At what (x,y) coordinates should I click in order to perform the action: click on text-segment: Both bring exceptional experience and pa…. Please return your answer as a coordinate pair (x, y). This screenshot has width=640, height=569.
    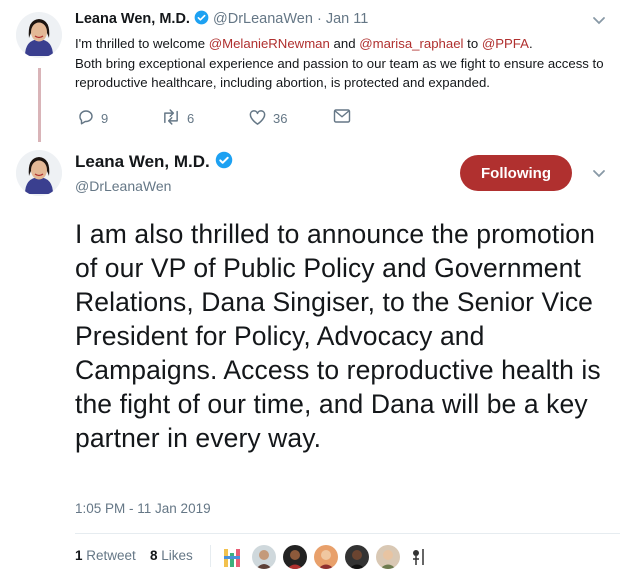
    Looking at the image, I should click on (339, 73).